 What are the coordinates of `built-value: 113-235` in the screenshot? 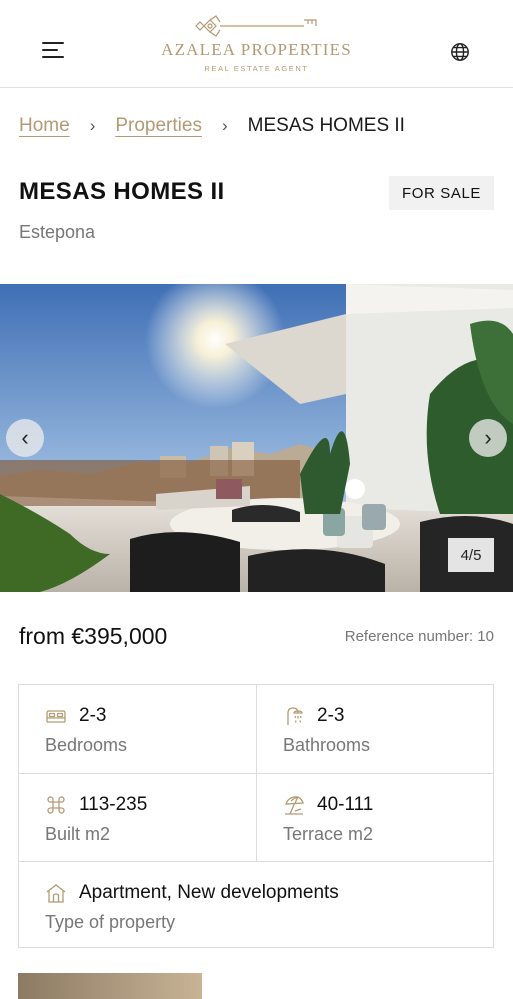 It's located at (113, 804).